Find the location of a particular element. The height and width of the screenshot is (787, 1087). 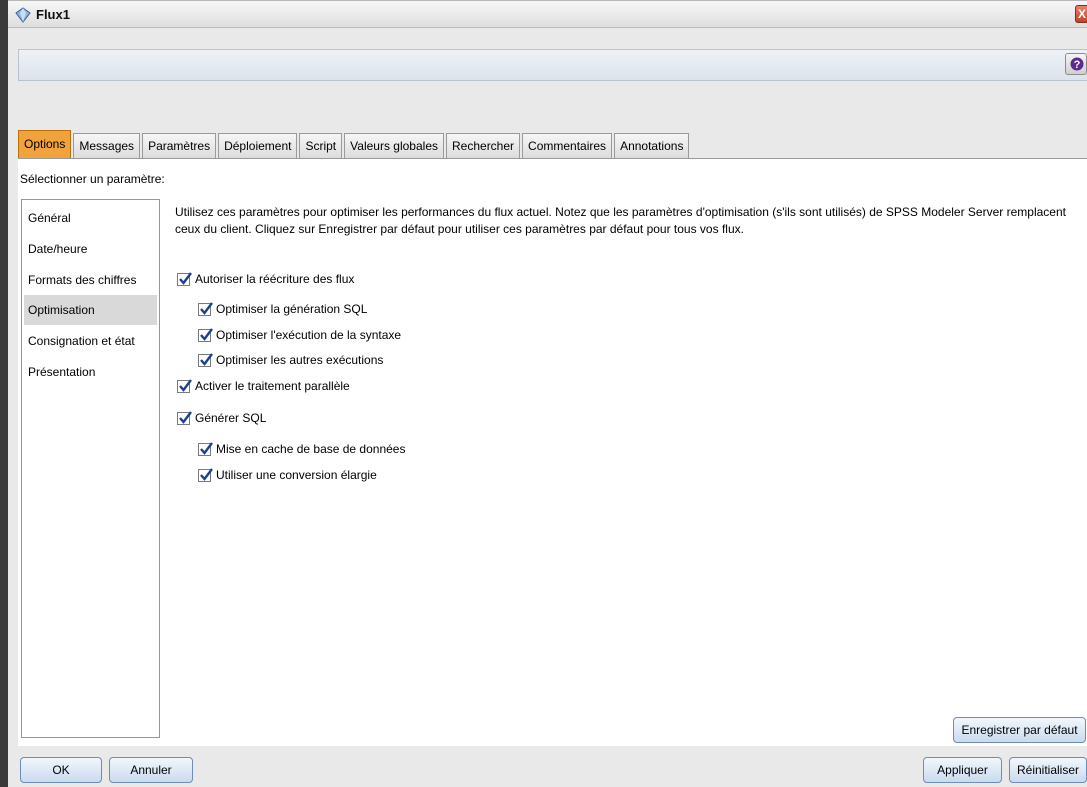

checkbox-label: Mise en cache de base de données is located at coordinates (311, 449).